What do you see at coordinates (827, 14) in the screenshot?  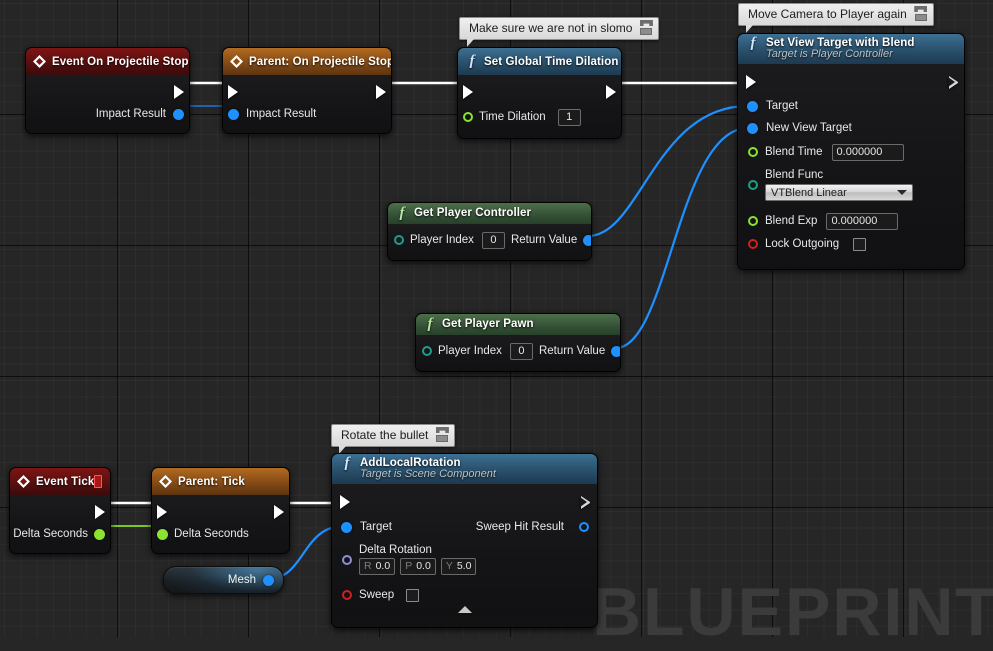 I see `comment-text: Move Camera to Player again` at bounding box center [827, 14].